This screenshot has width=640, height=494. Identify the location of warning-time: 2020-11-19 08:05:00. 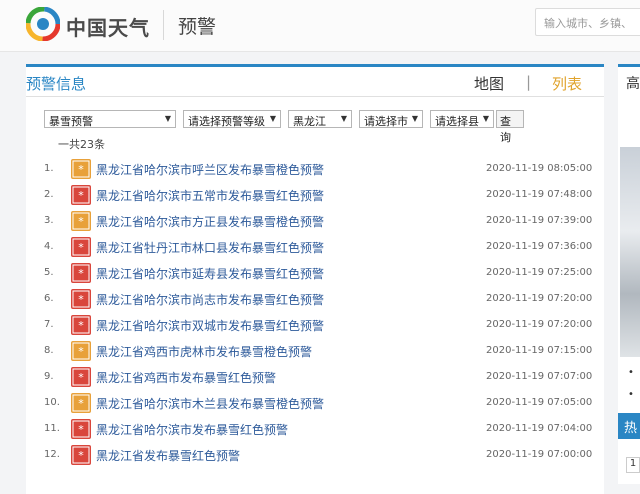
(539, 168).